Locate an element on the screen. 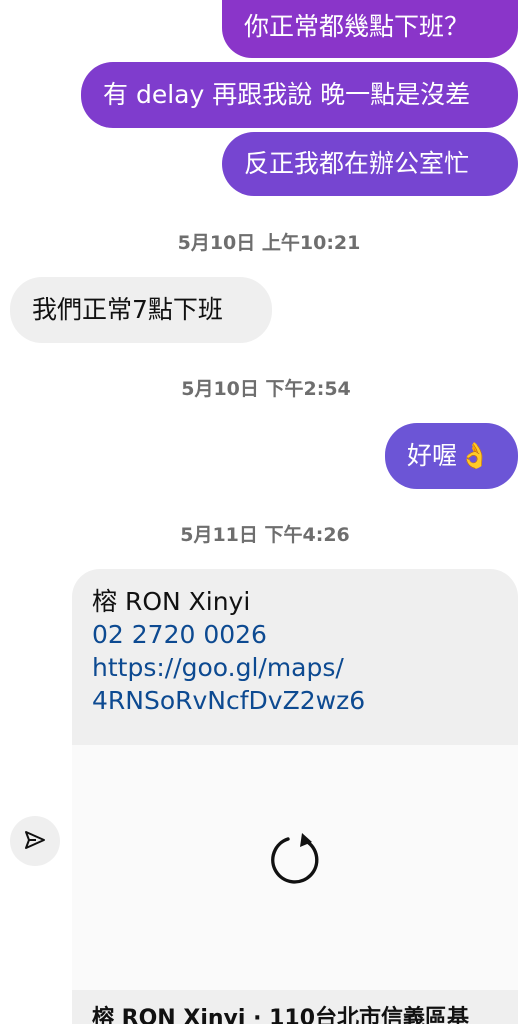  sent-message-bubble: 好喔 👌 is located at coordinates (451, 456).